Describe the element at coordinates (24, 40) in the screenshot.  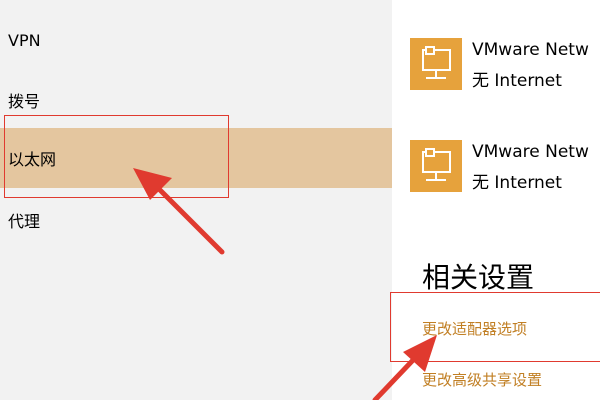
I see `sidebar-item-label: VPN` at that location.